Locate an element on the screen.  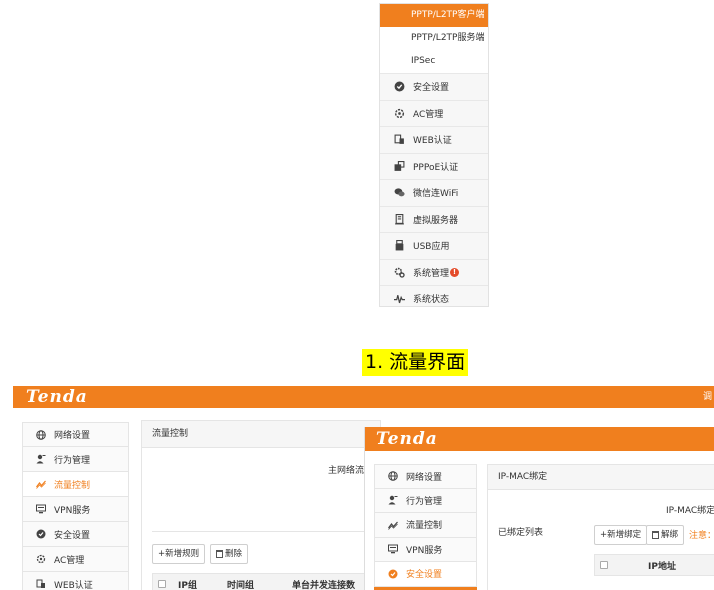
menu-item-label: USB应用 is located at coordinates (431, 247).